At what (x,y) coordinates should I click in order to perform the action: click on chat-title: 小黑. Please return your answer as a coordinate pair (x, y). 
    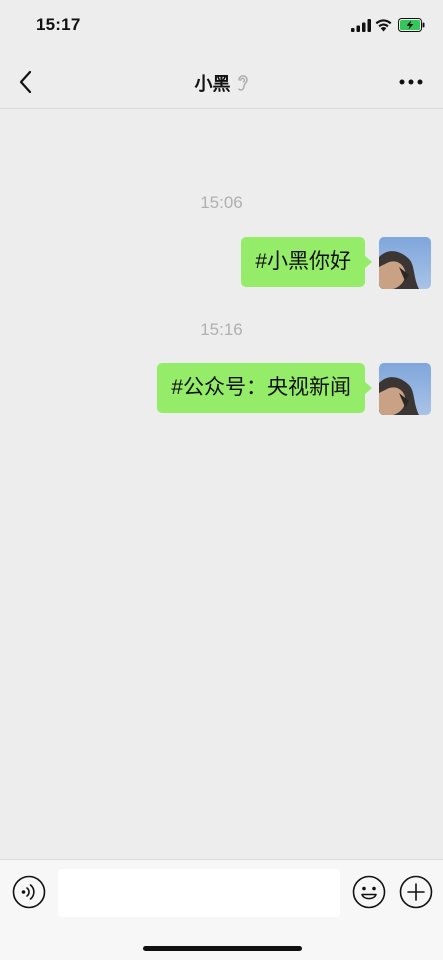
    Looking at the image, I should click on (221, 83).